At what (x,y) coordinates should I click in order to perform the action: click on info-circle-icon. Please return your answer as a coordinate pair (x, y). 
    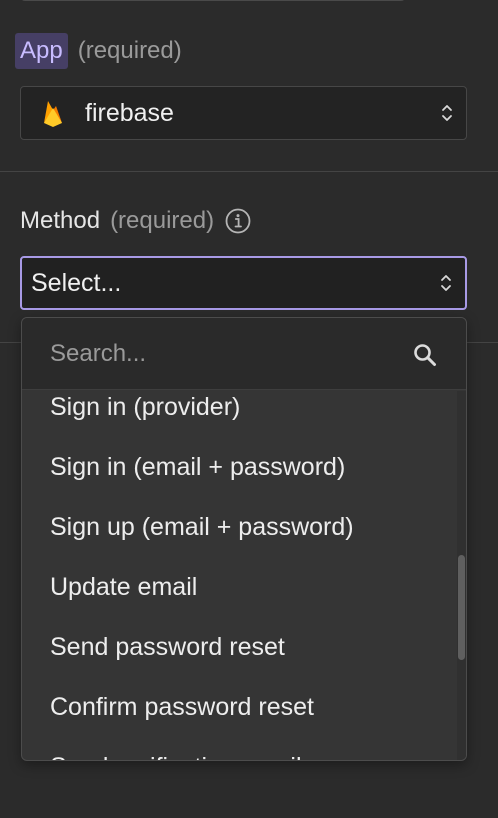
    Looking at the image, I should click on (238, 221).